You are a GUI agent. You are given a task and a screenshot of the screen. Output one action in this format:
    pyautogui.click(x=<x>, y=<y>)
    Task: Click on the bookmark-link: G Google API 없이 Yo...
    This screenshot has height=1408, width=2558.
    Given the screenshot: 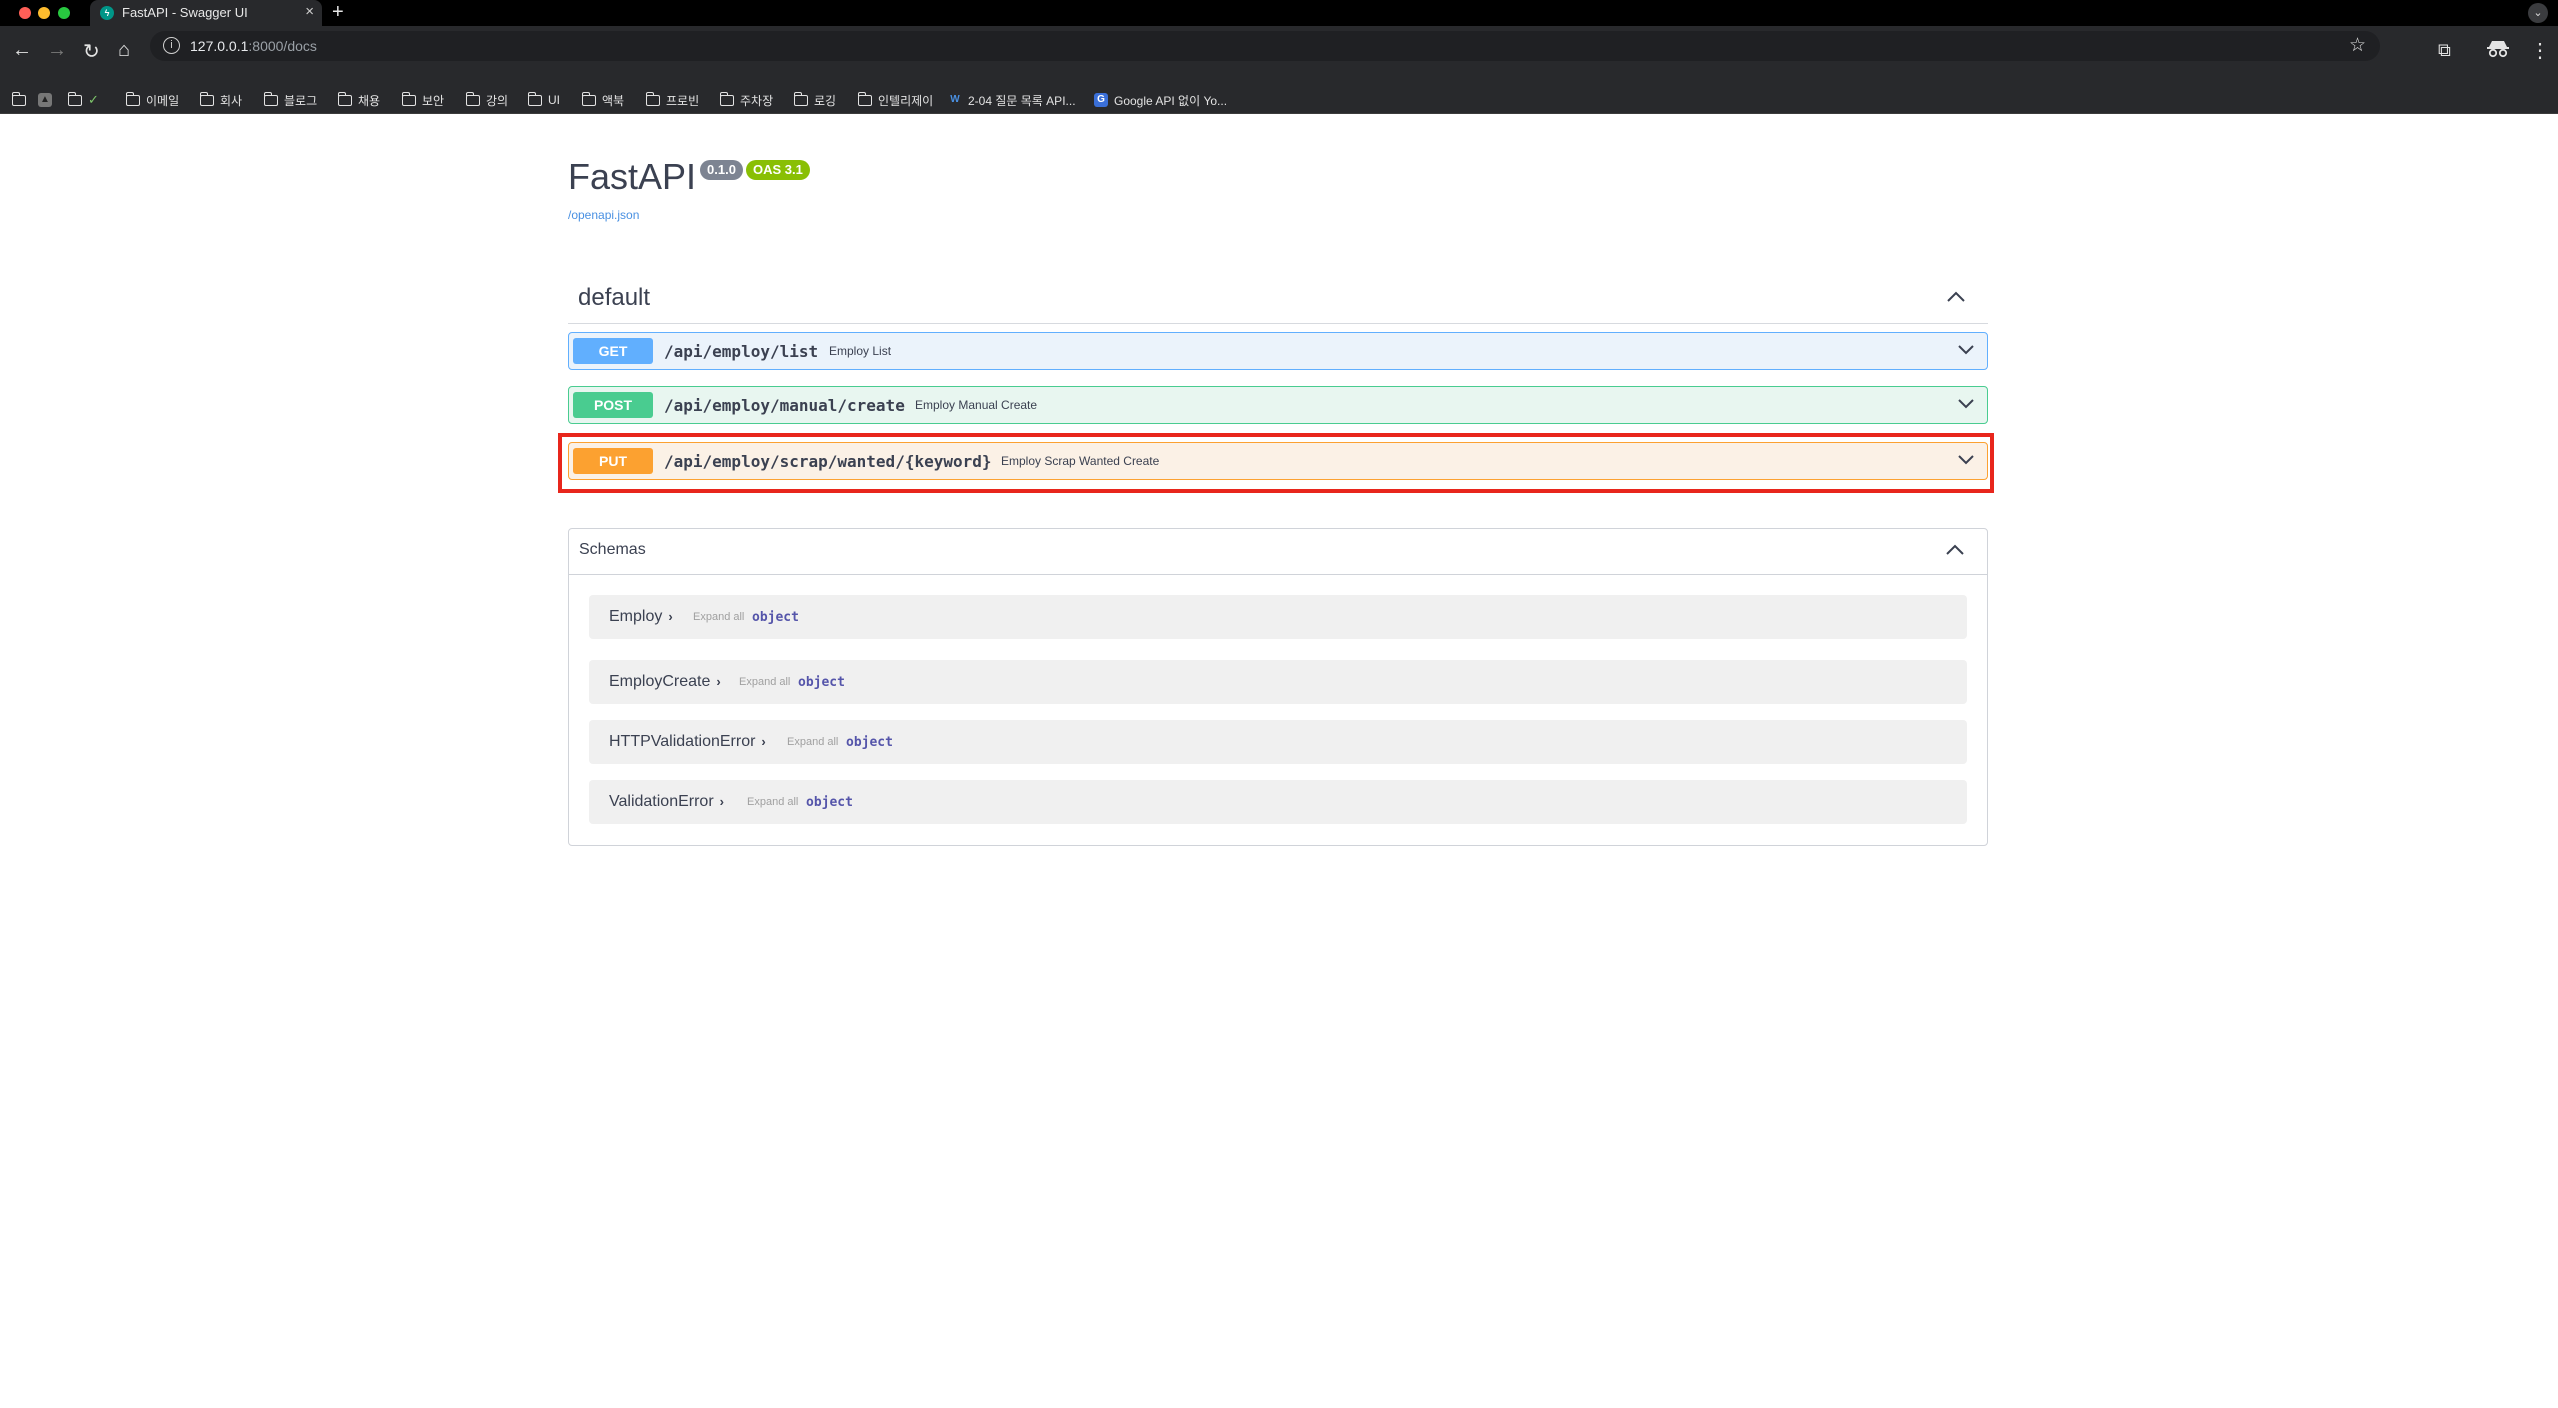 What is the action you would take?
    pyautogui.click(x=1160, y=100)
    